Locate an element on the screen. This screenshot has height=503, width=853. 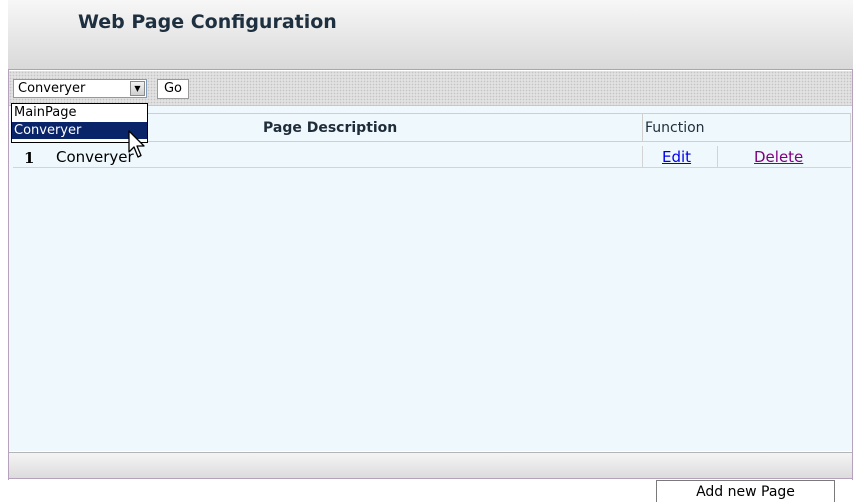
add-new-page-button: Add new Page is located at coordinates (745, 491).